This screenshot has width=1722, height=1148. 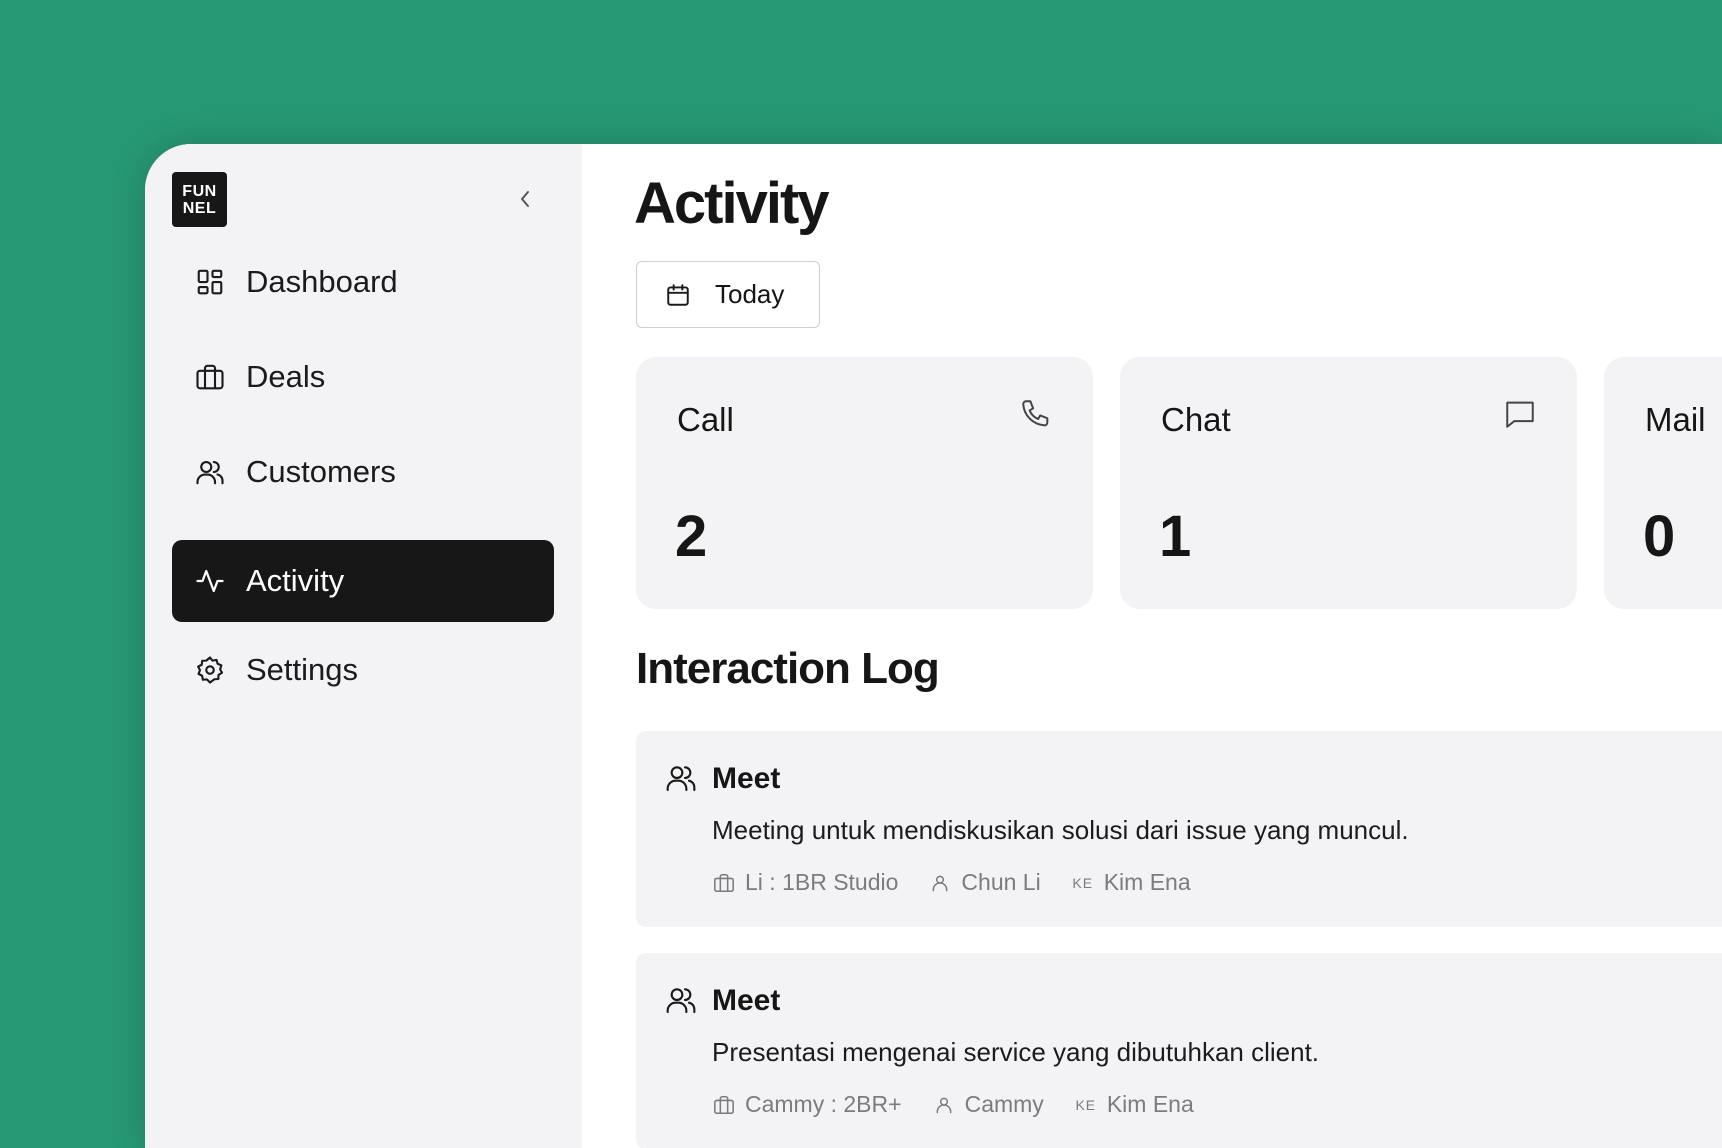 What do you see at coordinates (788, 668) in the screenshot?
I see `interaction-log-title: Interaction Log` at bounding box center [788, 668].